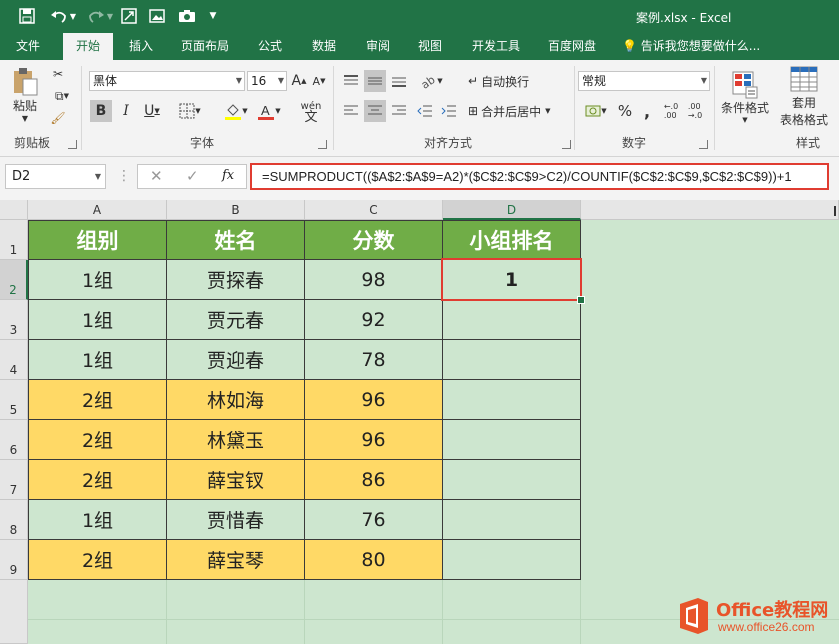 The height and width of the screenshot is (644, 839). I want to click on orientation-icon: ab ▼, so click(431, 81).